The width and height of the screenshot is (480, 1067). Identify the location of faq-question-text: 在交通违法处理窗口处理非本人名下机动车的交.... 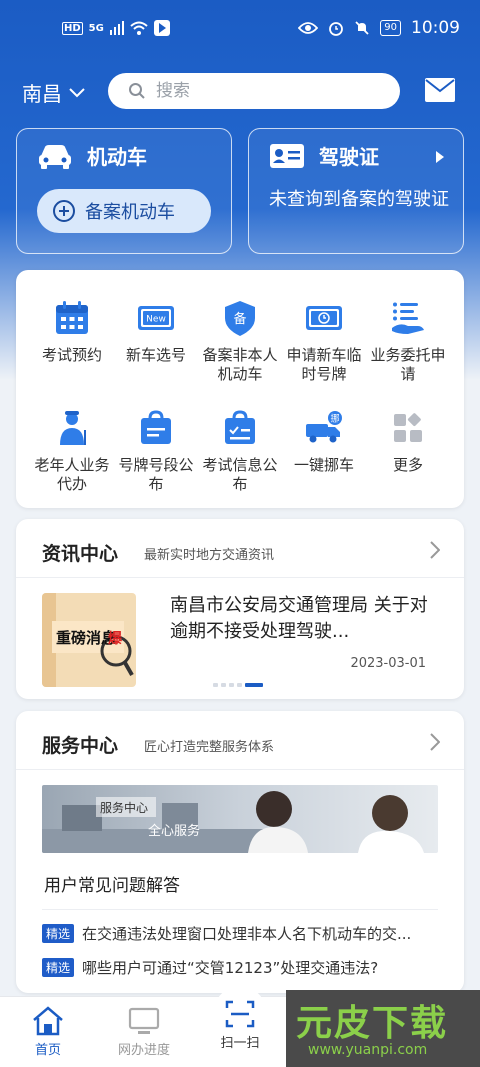
(247, 934).